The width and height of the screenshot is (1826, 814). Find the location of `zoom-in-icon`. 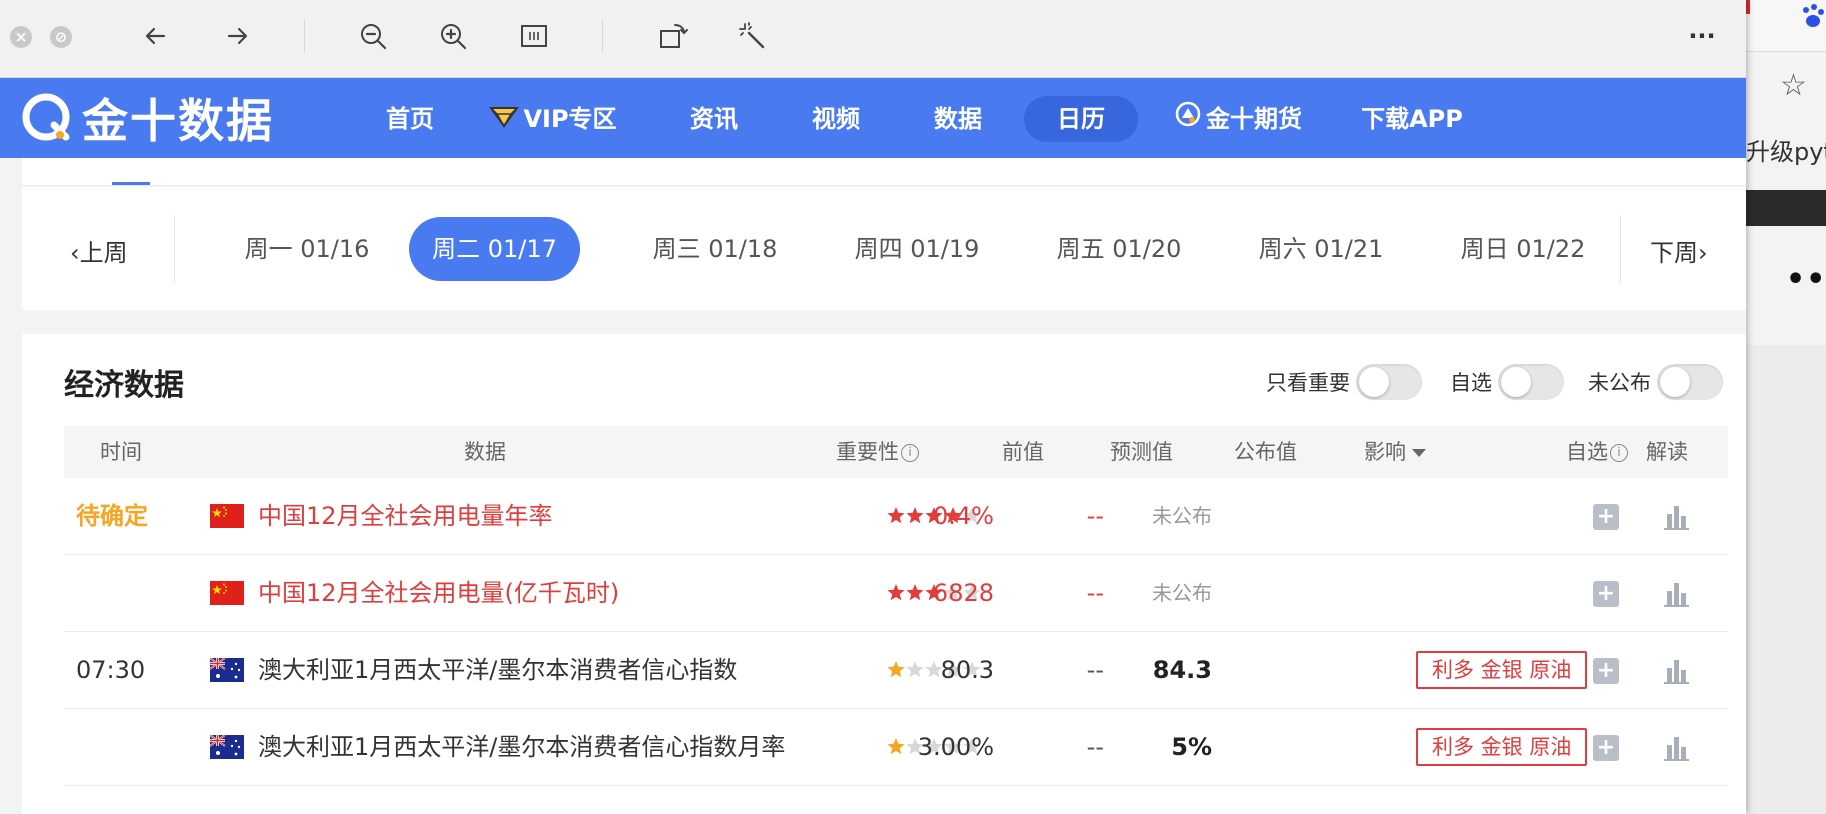

zoom-in-icon is located at coordinates (453, 36).